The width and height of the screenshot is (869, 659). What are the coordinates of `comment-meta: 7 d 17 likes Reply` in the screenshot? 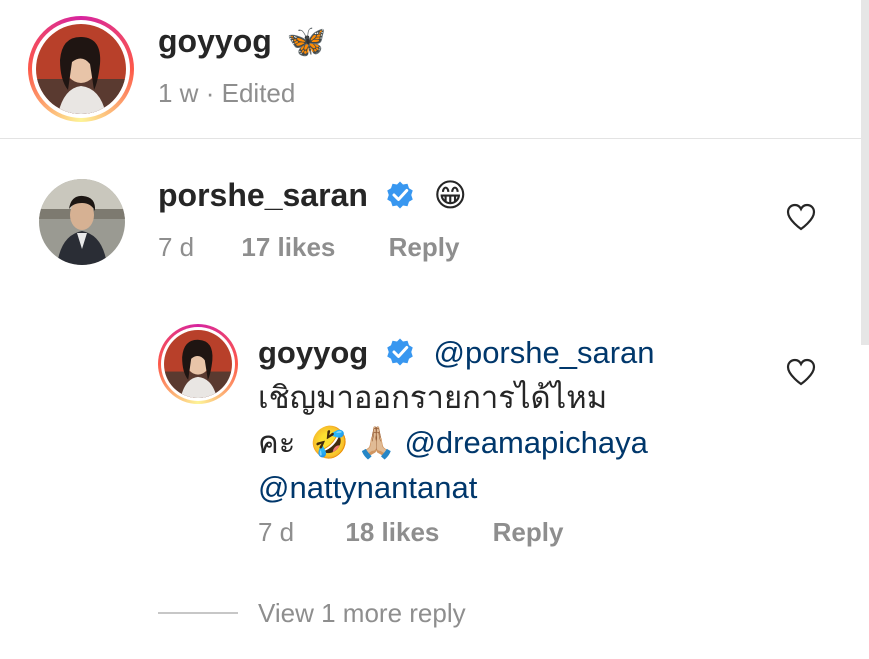 It's located at (308, 247).